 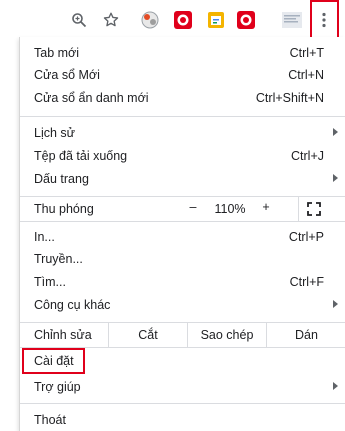 What do you see at coordinates (230, 209) in the screenshot?
I see `zoom-level-value: 110%` at bounding box center [230, 209].